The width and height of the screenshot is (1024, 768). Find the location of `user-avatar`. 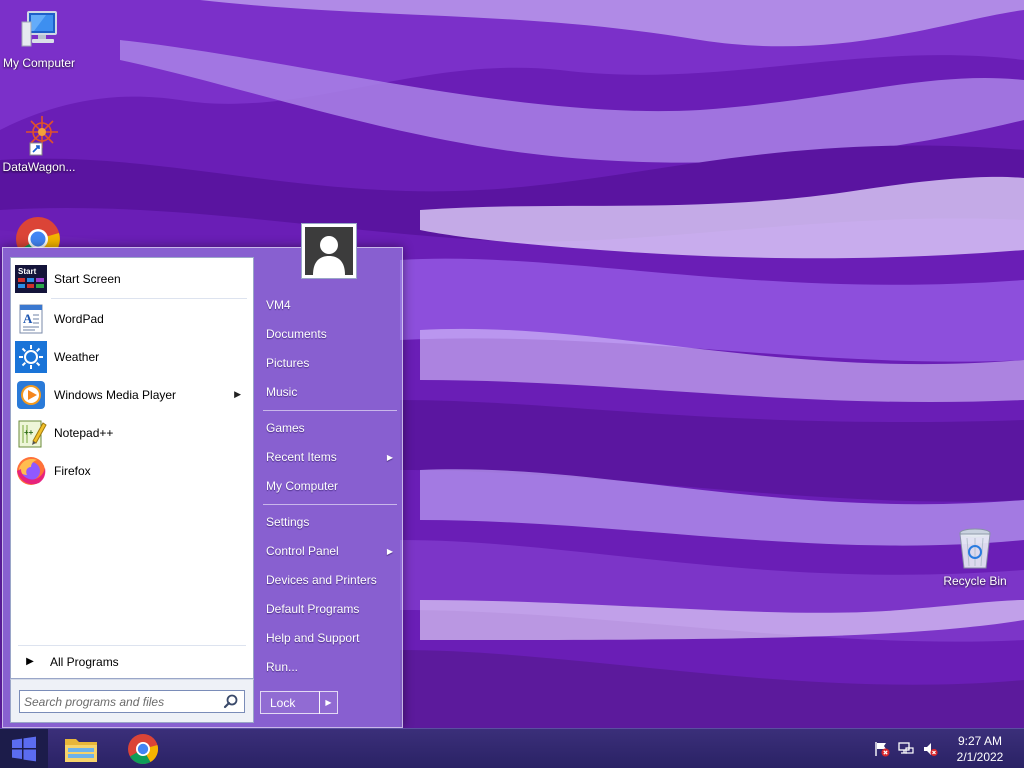

user-avatar is located at coordinates (329, 251).